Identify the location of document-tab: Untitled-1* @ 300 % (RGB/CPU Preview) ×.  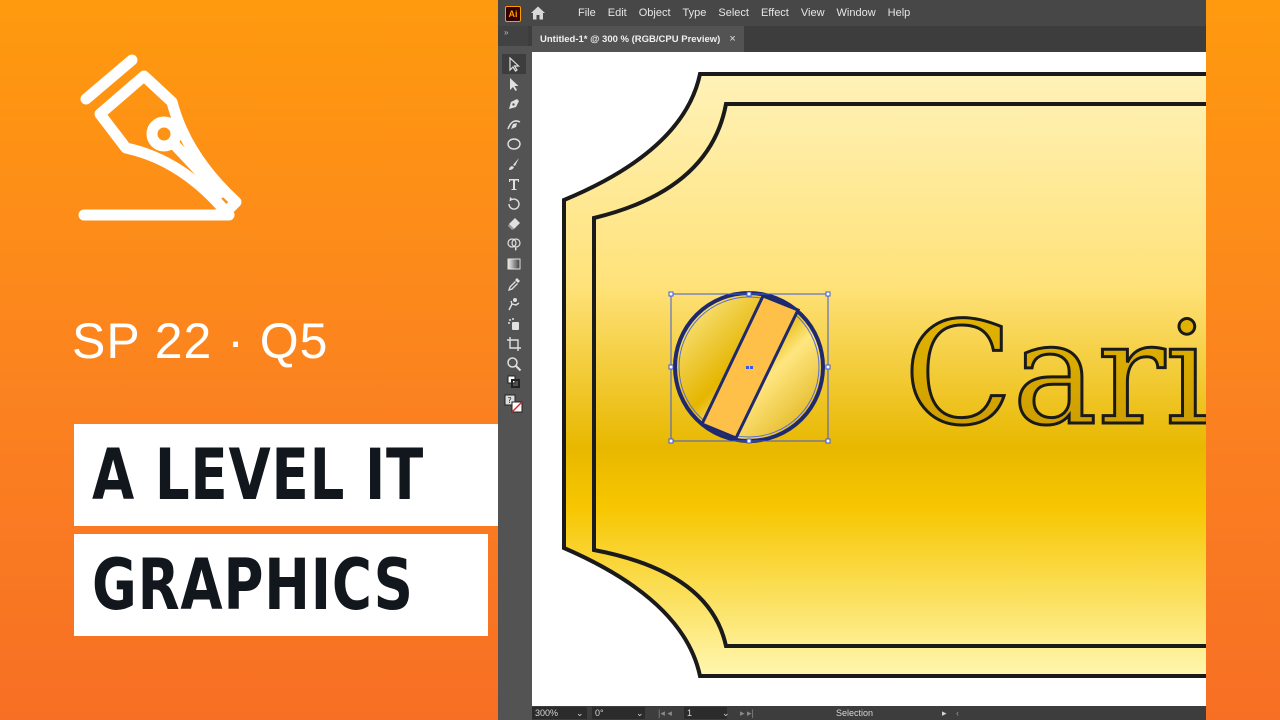
(638, 39).